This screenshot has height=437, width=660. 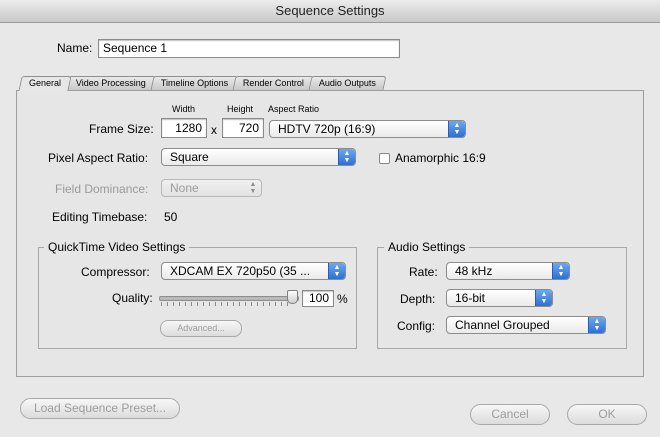 I want to click on config-popup: Channel Grouped ▲ ▼, so click(x=526, y=325).